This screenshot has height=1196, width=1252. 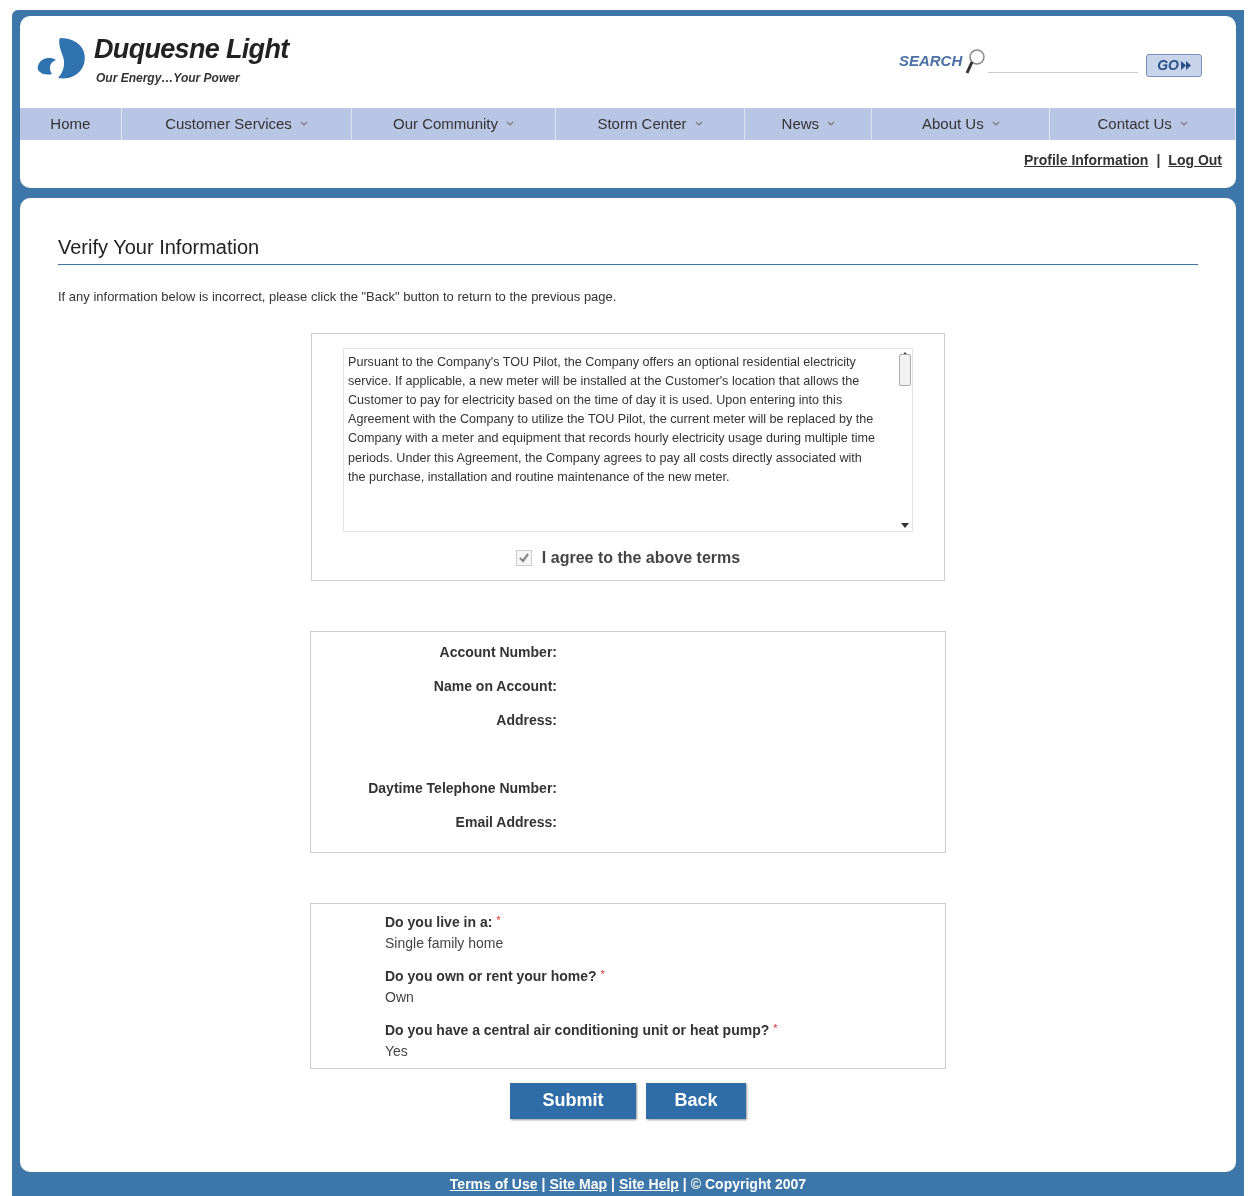 What do you see at coordinates (1174, 65) in the screenshot?
I see `go-button: GO` at bounding box center [1174, 65].